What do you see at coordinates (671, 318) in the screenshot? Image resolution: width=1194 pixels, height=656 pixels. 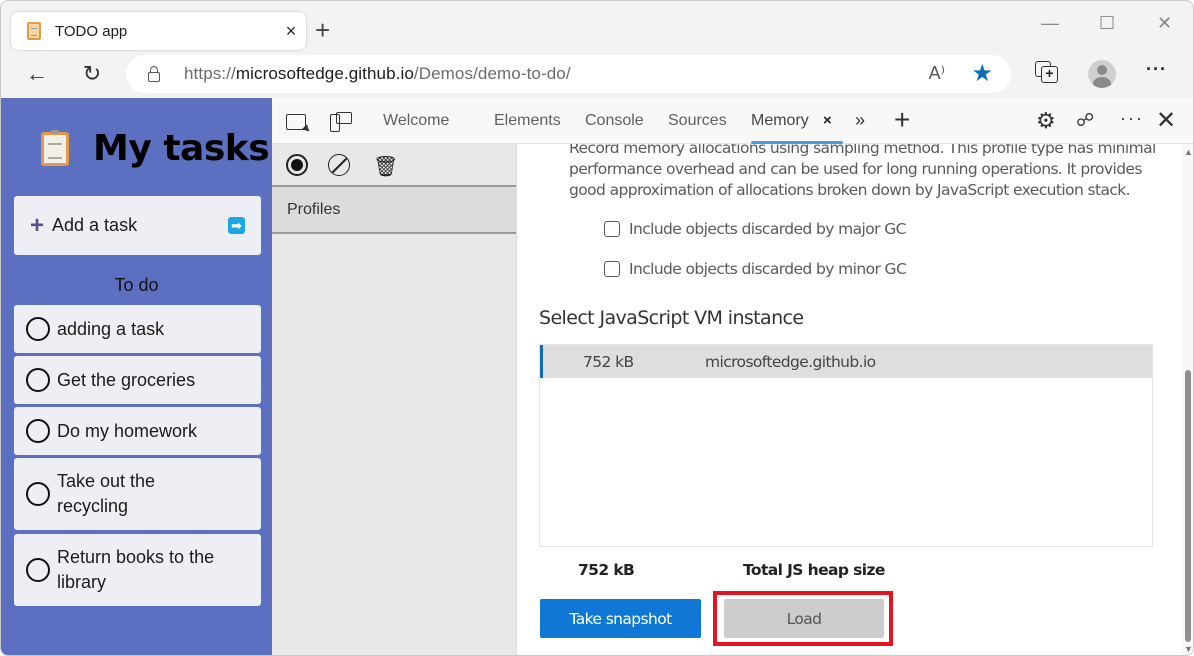 I see `vm-instance-heading: Select JavaScript VM instance` at bounding box center [671, 318].